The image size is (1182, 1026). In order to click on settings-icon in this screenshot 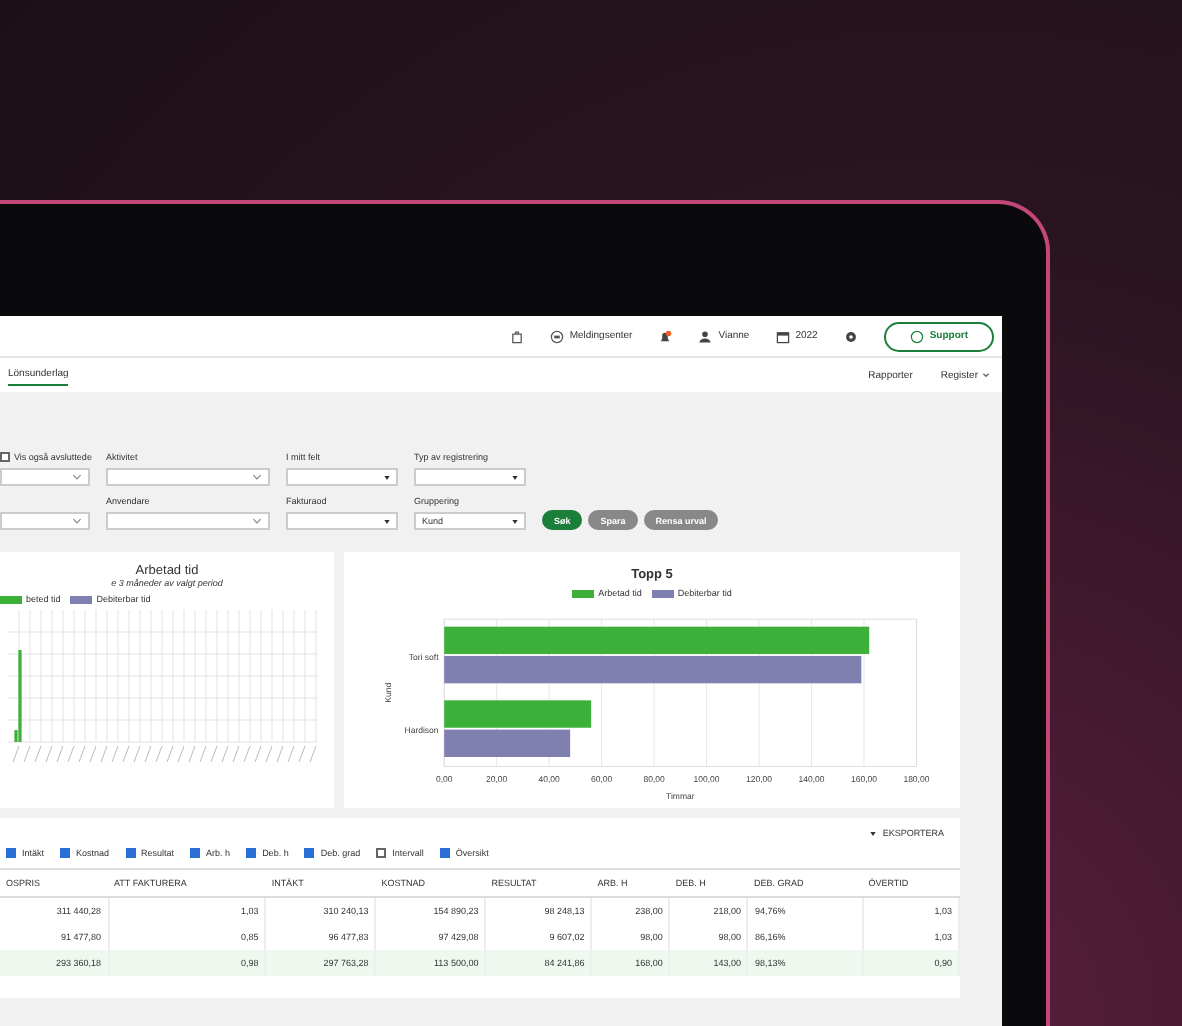, I will do `click(850, 336)`.